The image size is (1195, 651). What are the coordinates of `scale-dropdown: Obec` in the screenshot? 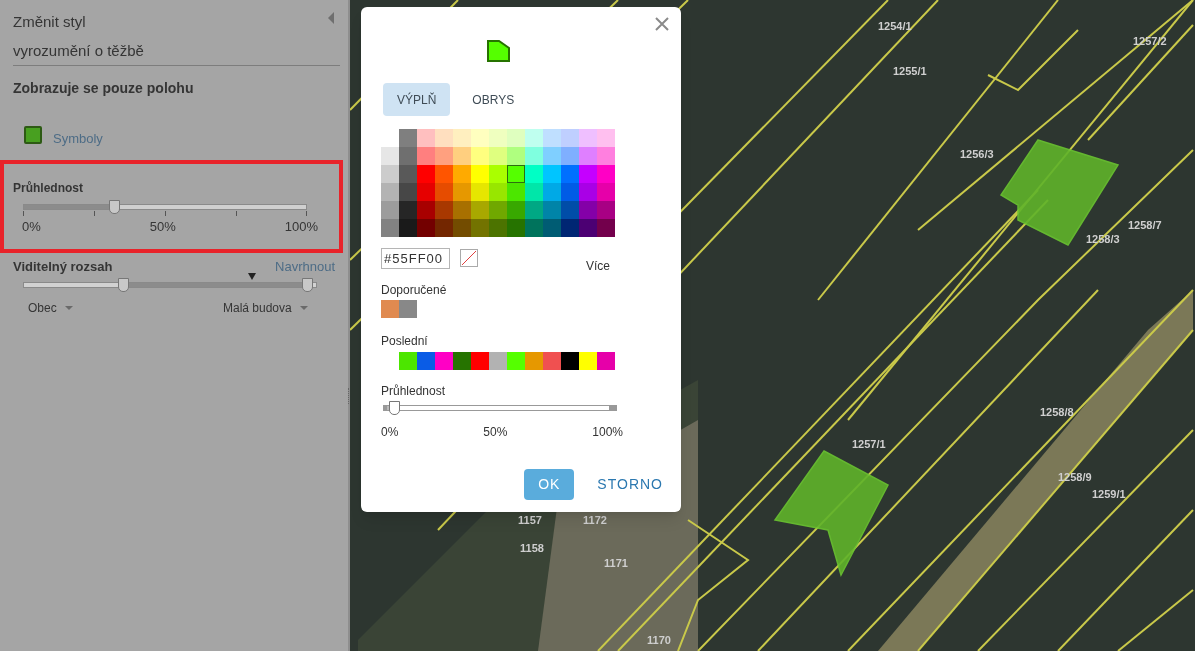 It's located at (50, 308).